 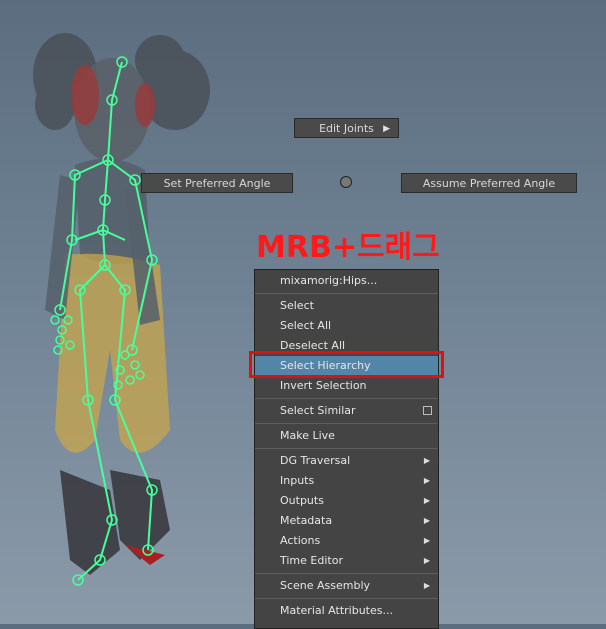 I want to click on set-preferred-angle-label: Set Preferred Angle, so click(x=217, y=183).